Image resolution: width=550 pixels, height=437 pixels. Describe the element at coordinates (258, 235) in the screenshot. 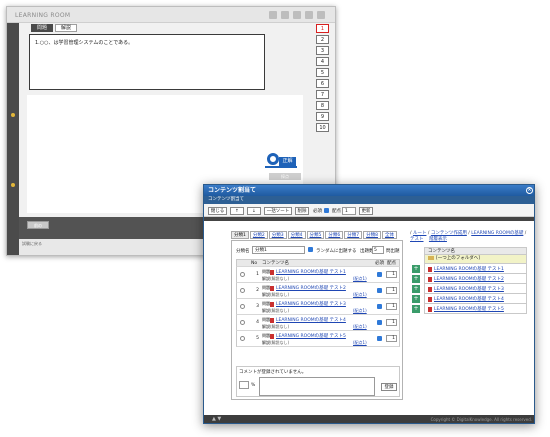

I see `tab-category-2: 分類2` at that location.